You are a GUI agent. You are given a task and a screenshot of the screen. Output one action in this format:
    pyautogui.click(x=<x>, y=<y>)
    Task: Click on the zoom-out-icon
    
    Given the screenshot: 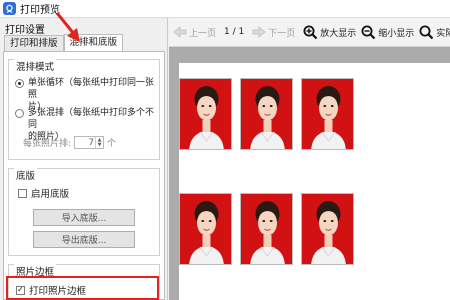 What is the action you would take?
    pyautogui.click(x=368, y=32)
    